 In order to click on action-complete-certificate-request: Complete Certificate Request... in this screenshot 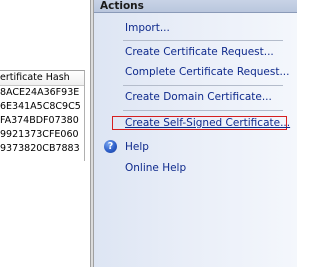, I will do `click(207, 72)`.